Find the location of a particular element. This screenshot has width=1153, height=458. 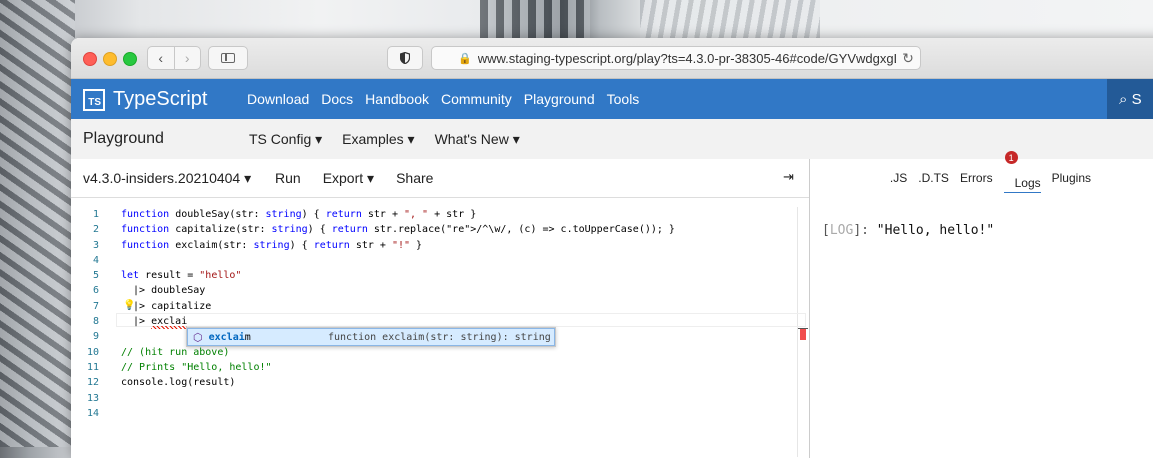

editor-actions: Run Export ▾ Share is located at coordinates (365, 178).